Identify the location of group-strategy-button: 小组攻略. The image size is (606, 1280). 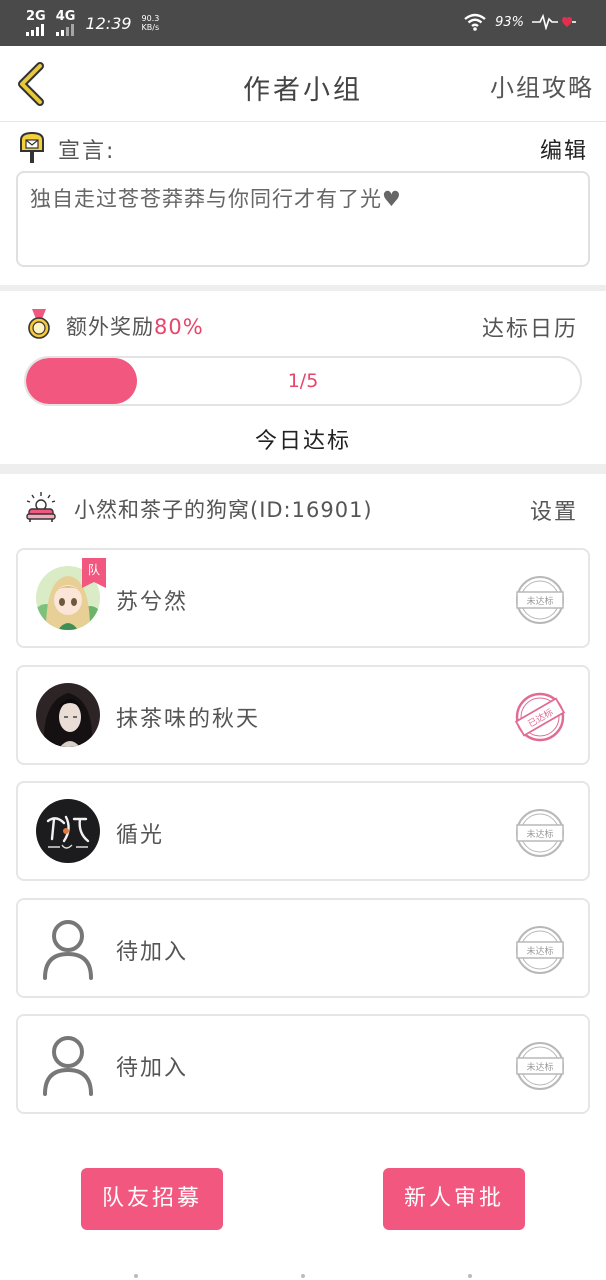
(542, 85).